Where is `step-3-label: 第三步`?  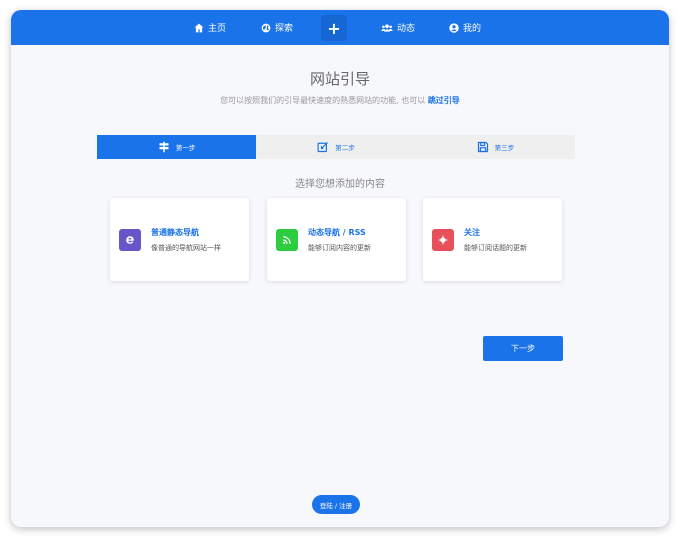
step-3-label: 第三步 is located at coordinates (504, 148).